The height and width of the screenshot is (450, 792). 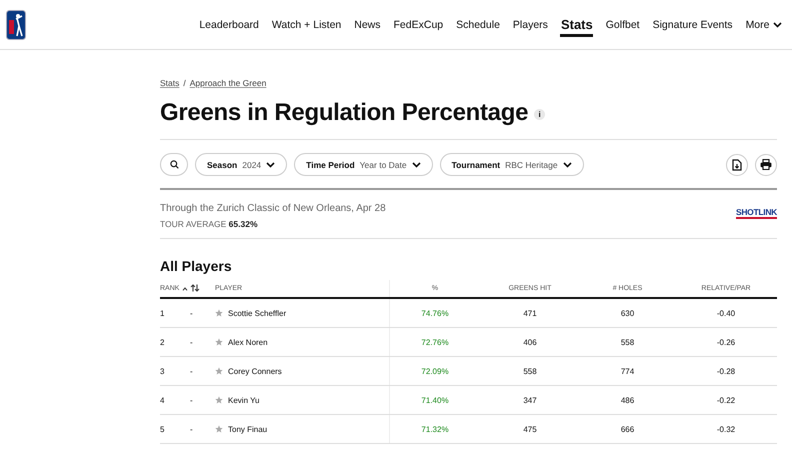 I want to click on page-title: Greens in Regulation Percentage, so click(x=344, y=113).